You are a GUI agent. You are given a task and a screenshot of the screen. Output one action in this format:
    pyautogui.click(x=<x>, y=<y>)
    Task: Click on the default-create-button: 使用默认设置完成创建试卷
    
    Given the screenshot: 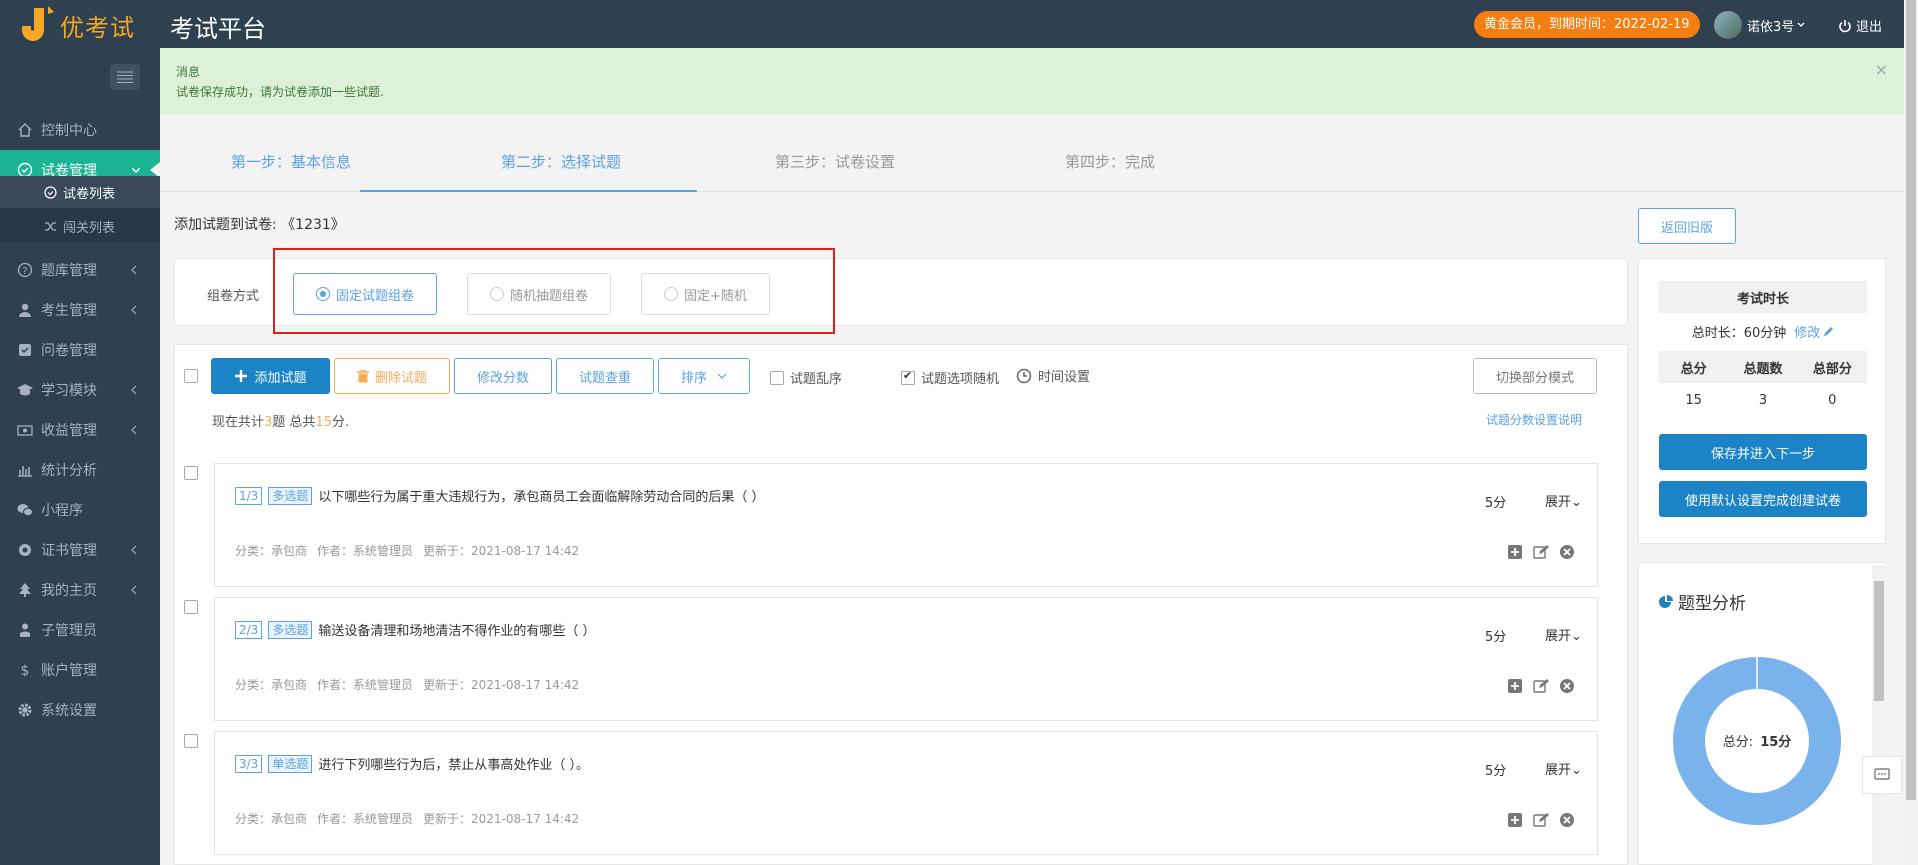 What is the action you would take?
    pyautogui.click(x=1763, y=499)
    